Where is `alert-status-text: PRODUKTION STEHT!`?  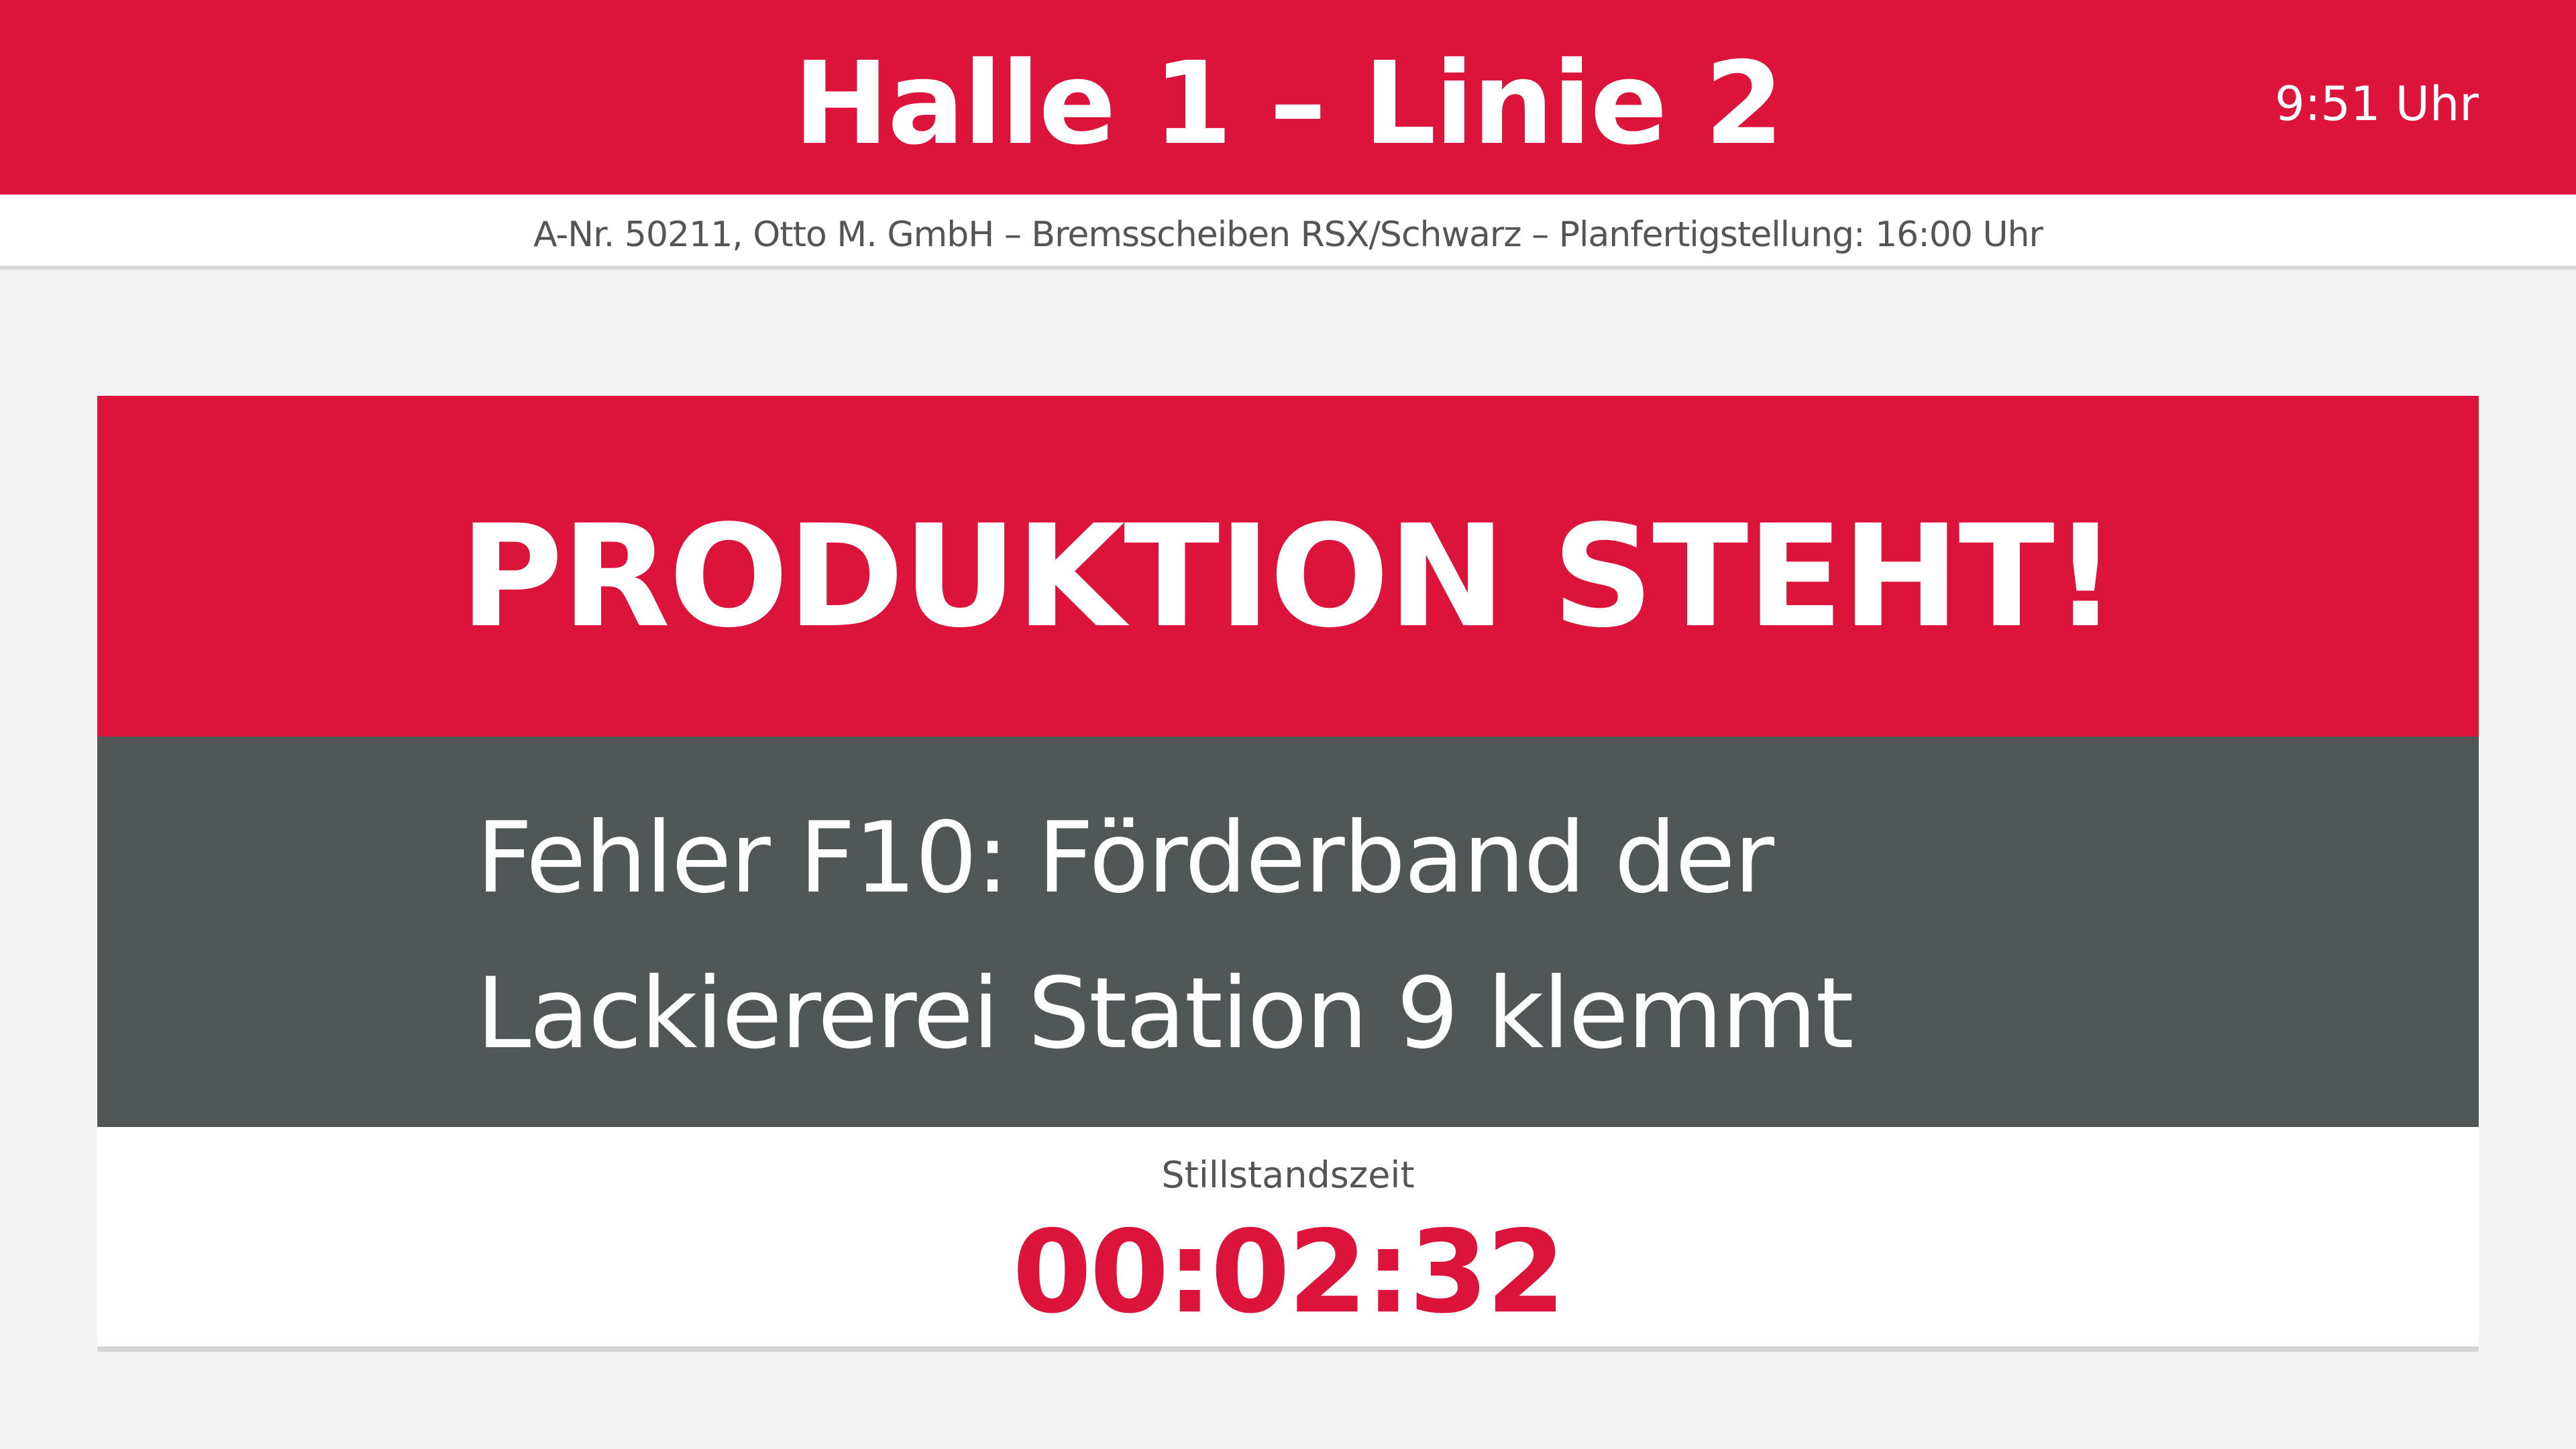
alert-status-text: PRODUKTION STEHT! is located at coordinates (1288, 576).